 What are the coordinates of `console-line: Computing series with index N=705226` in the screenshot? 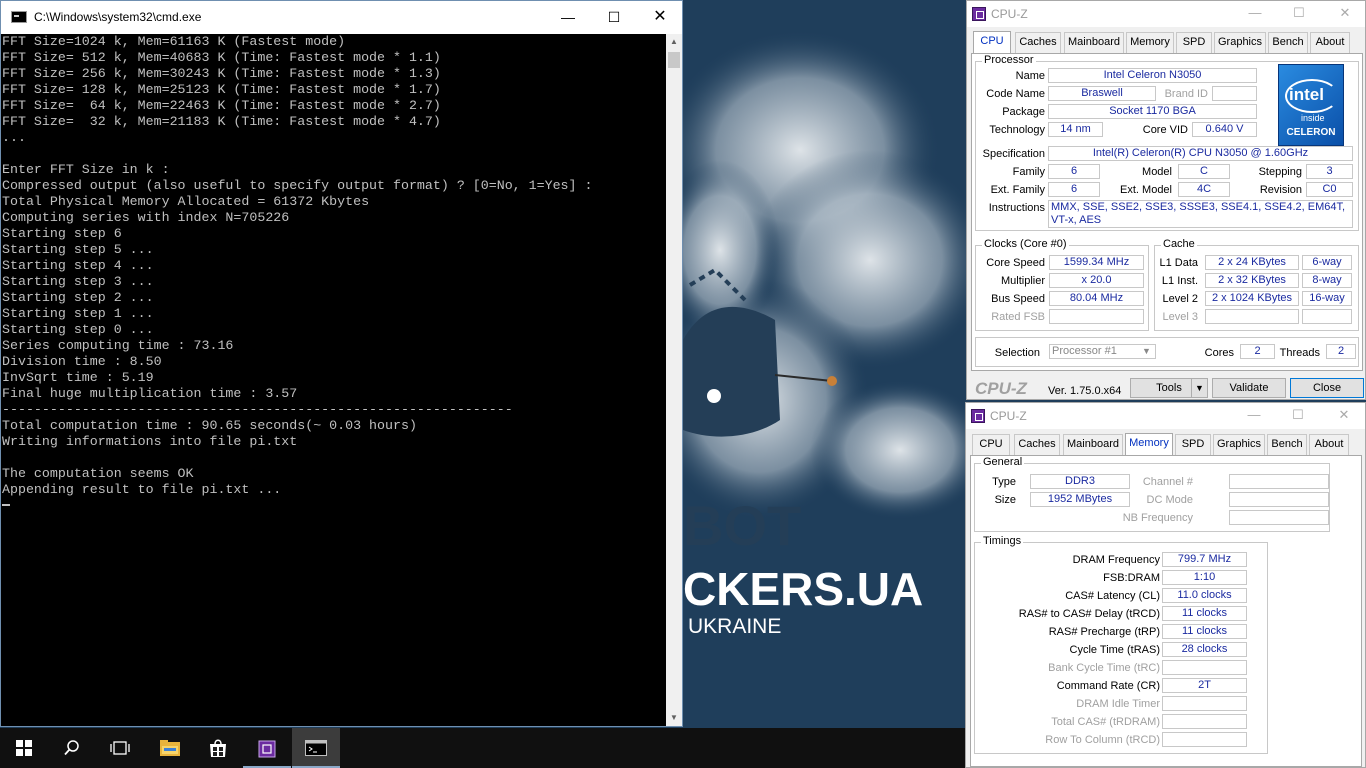 It's located at (146, 217).